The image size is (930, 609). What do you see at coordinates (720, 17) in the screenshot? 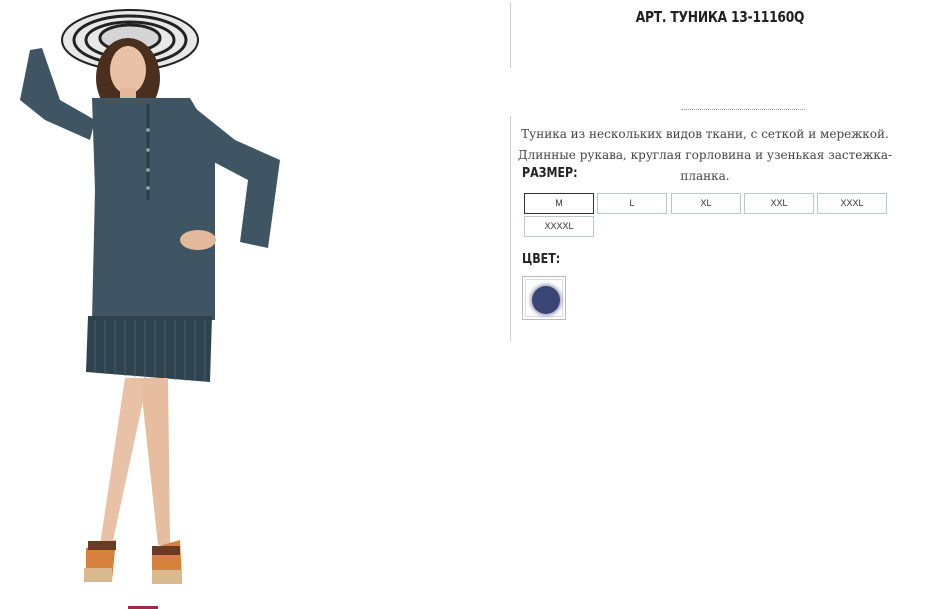
I see `product-title: АРТ. ТУНИКА 13-11160Q` at bounding box center [720, 17].